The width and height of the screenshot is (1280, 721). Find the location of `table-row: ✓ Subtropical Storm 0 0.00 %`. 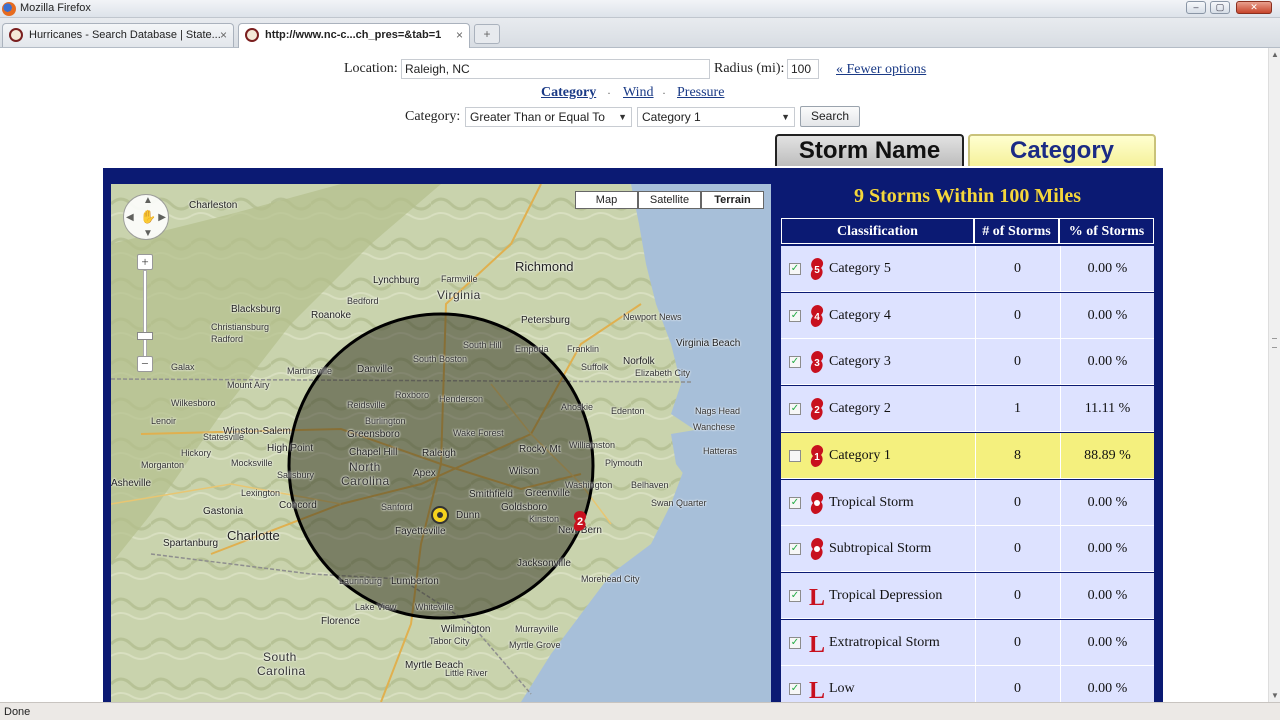

table-row: ✓ Subtropical Storm 0 0.00 % is located at coordinates (967, 549).